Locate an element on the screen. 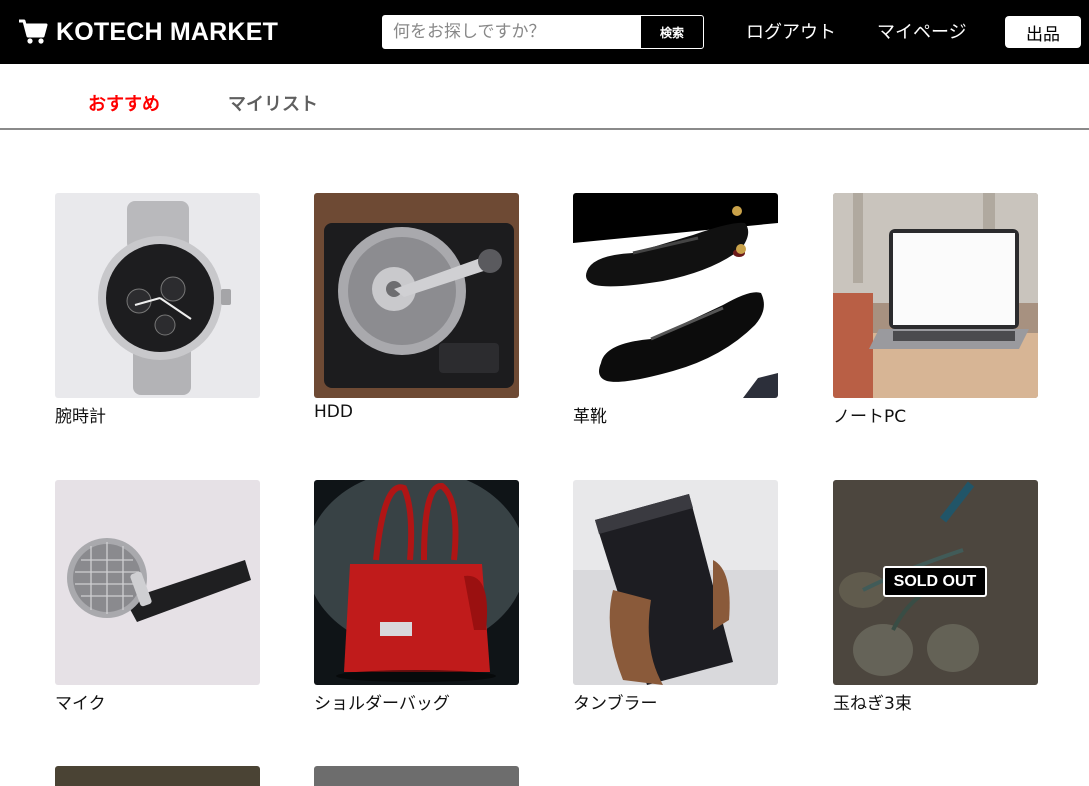 The height and width of the screenshot is (786, 1089). product-name: マイク is located at coordinates (80, 704).